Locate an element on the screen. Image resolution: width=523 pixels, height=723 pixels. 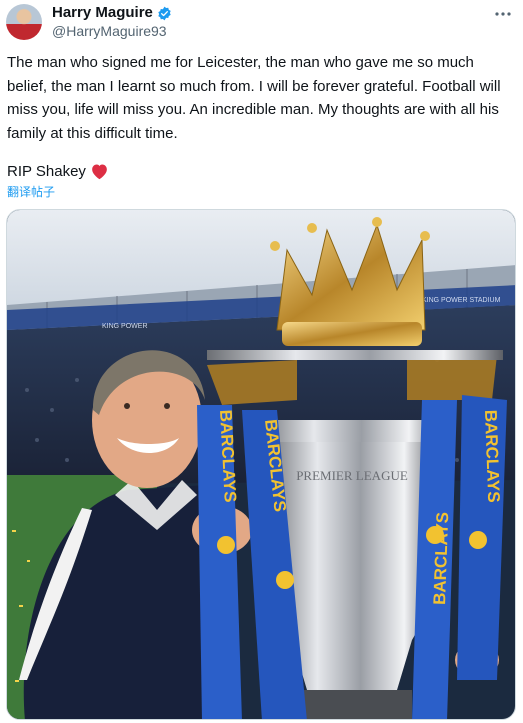
display-name-row: Harry Maguire is located at coordinates (112, 13).